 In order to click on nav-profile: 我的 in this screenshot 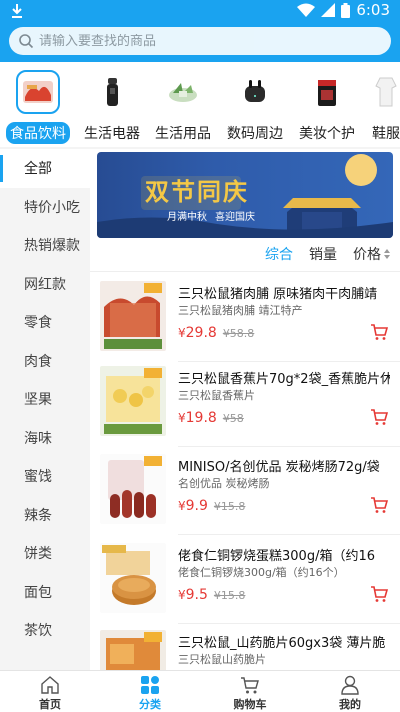, I will do `click(350, 691)`.